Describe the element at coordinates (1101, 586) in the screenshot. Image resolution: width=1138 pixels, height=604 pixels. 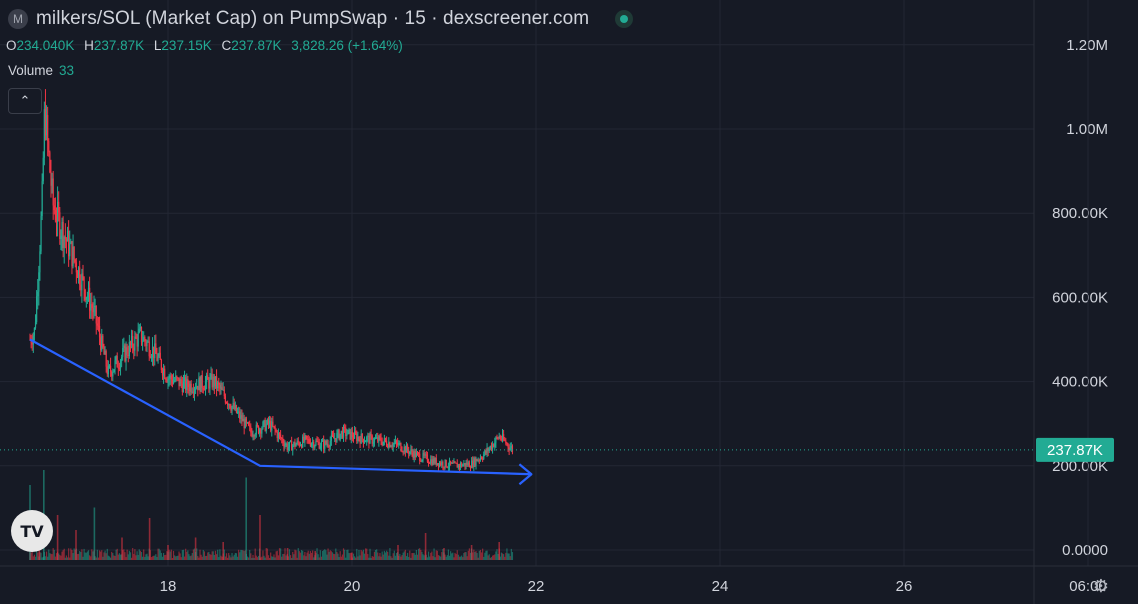
I see `gear-icon: ⚙` at that location.